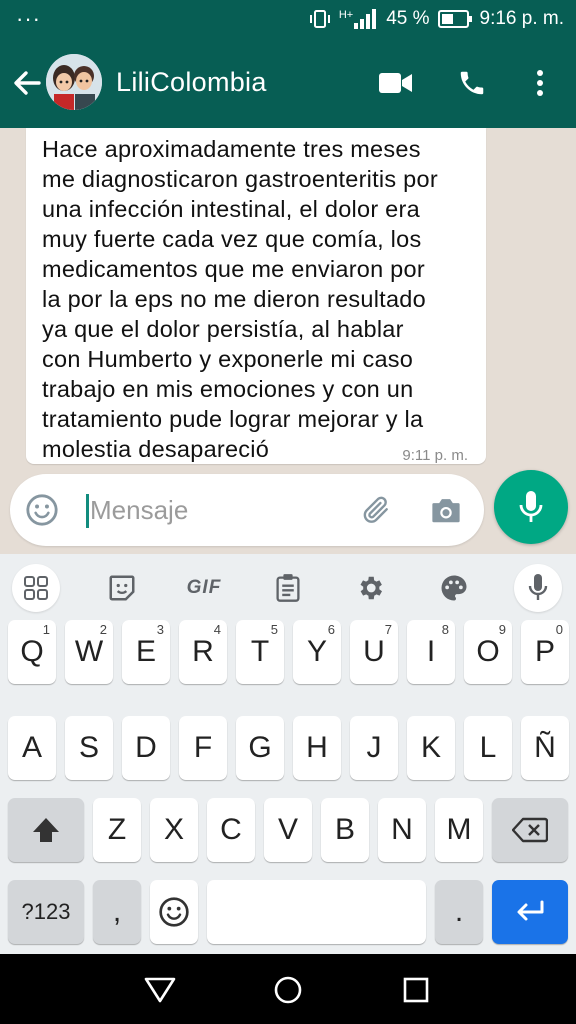  I want to click on voice-message-button, so click(531, 507).